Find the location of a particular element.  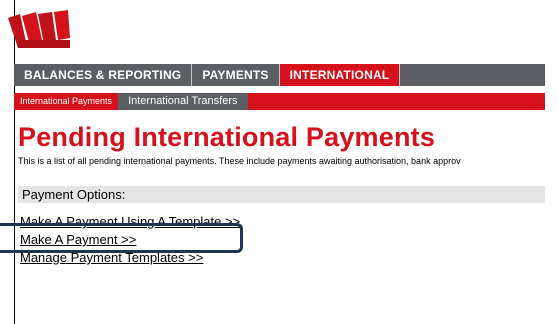

nav-international: INTERNATIONAL is located at coordinates (340, 75).